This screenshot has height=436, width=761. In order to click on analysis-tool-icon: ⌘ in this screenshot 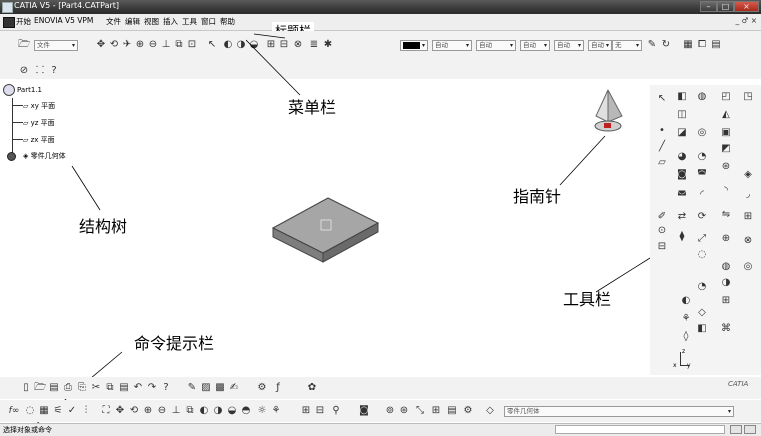, I will do `click(726, 329)`.